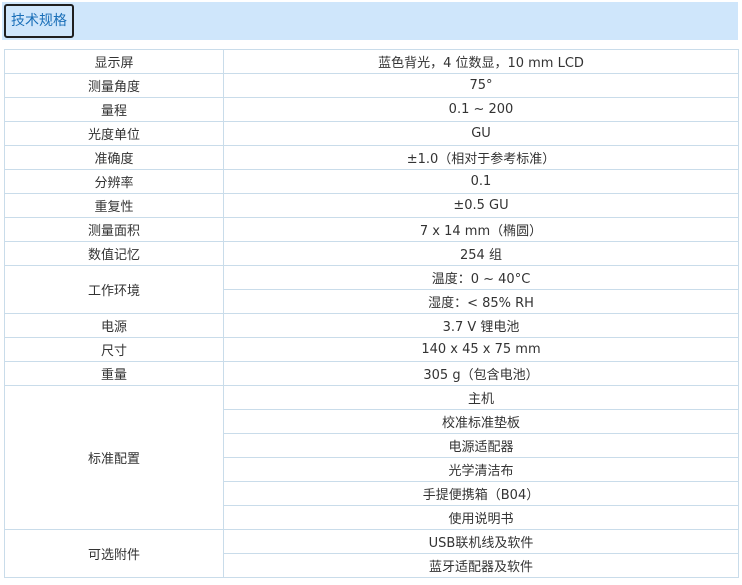 This screenshot has height=585, width=742. Describe the element at coordinates (481, 109) in the screenshot. I see `spec-value-cell: 0.1 ~ 200` at that location.